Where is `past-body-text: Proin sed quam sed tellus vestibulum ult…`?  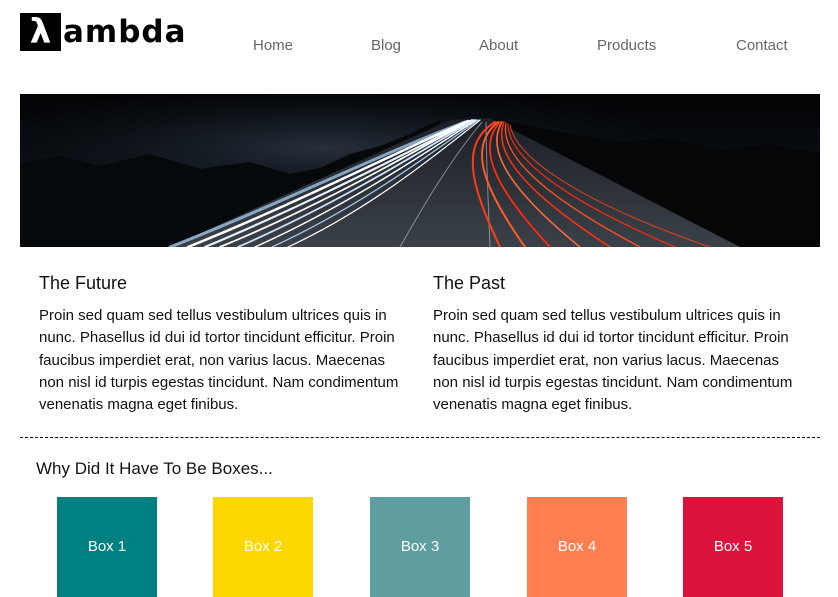 past-body-text: Proin sed quam sed tellus vestibulum ult… is located at coordinates (613, 360).